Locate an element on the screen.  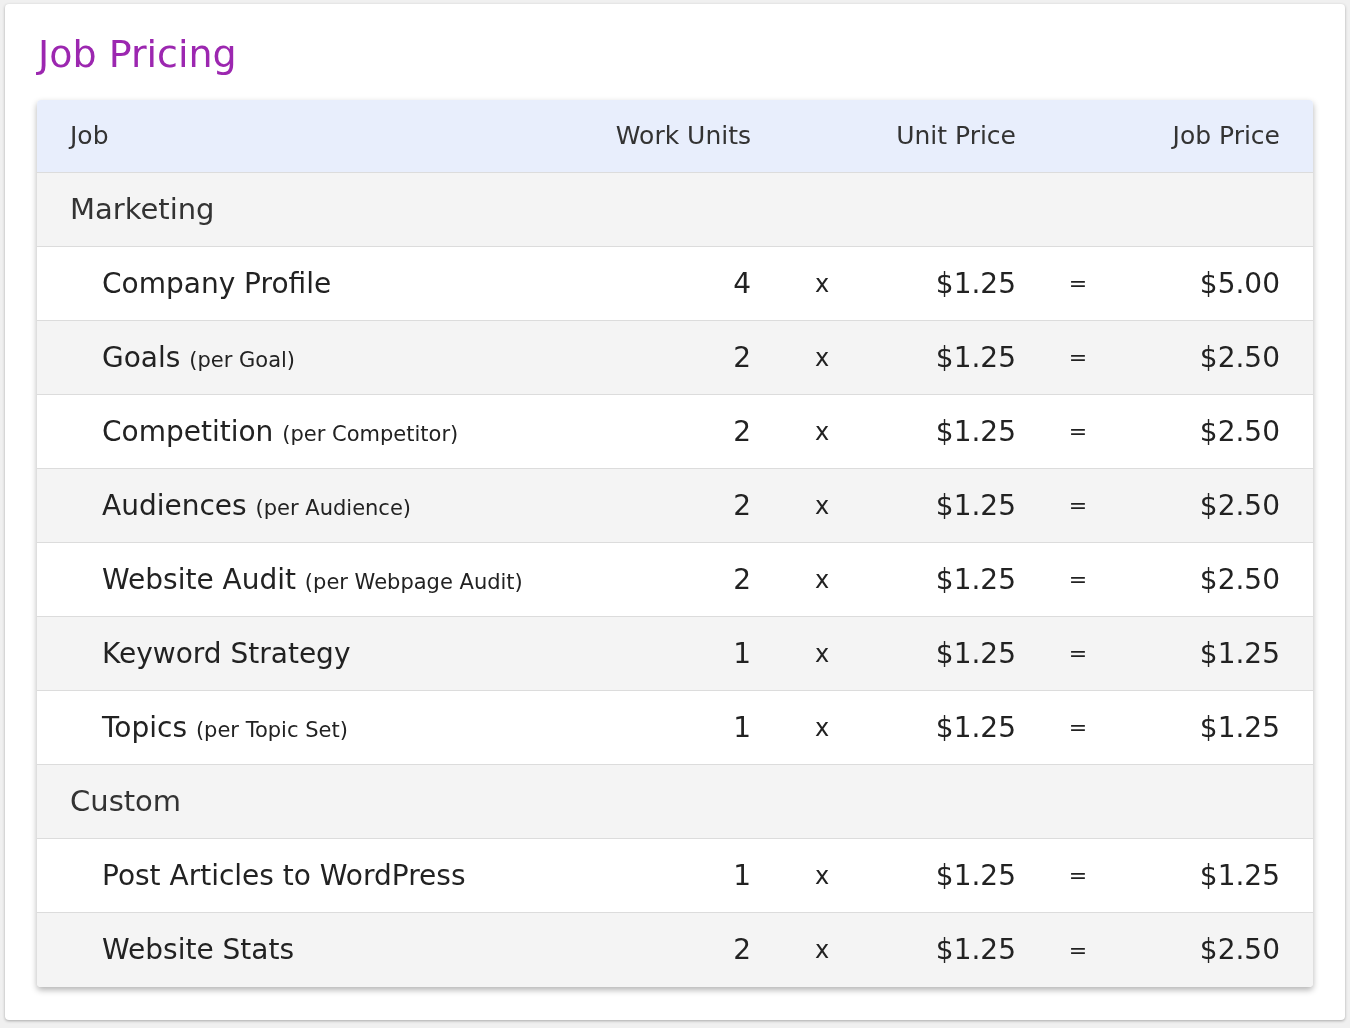
column-header: Work Units is located at coordinates (683, 136).